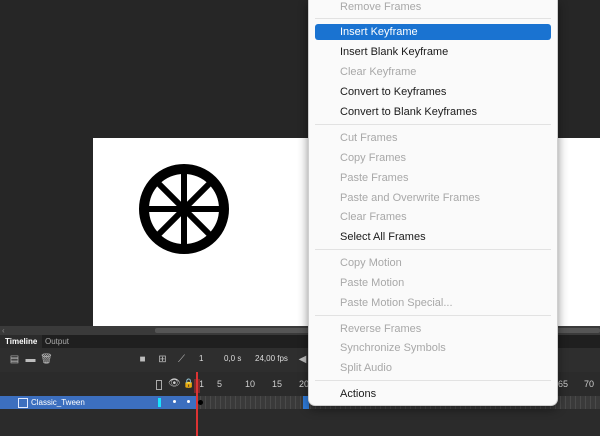 The image size is (600, 436). I want to click on ruler-tick: 65, so click(563, 384).